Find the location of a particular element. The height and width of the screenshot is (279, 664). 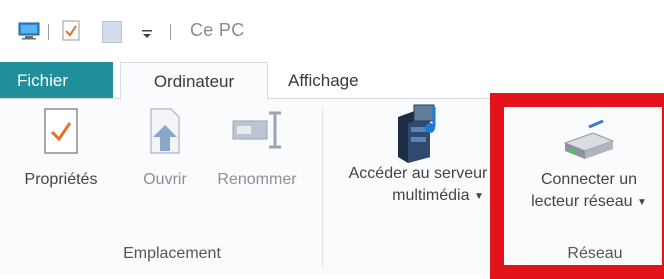

tab-view: Affichage is located at coordinates (323, 80).